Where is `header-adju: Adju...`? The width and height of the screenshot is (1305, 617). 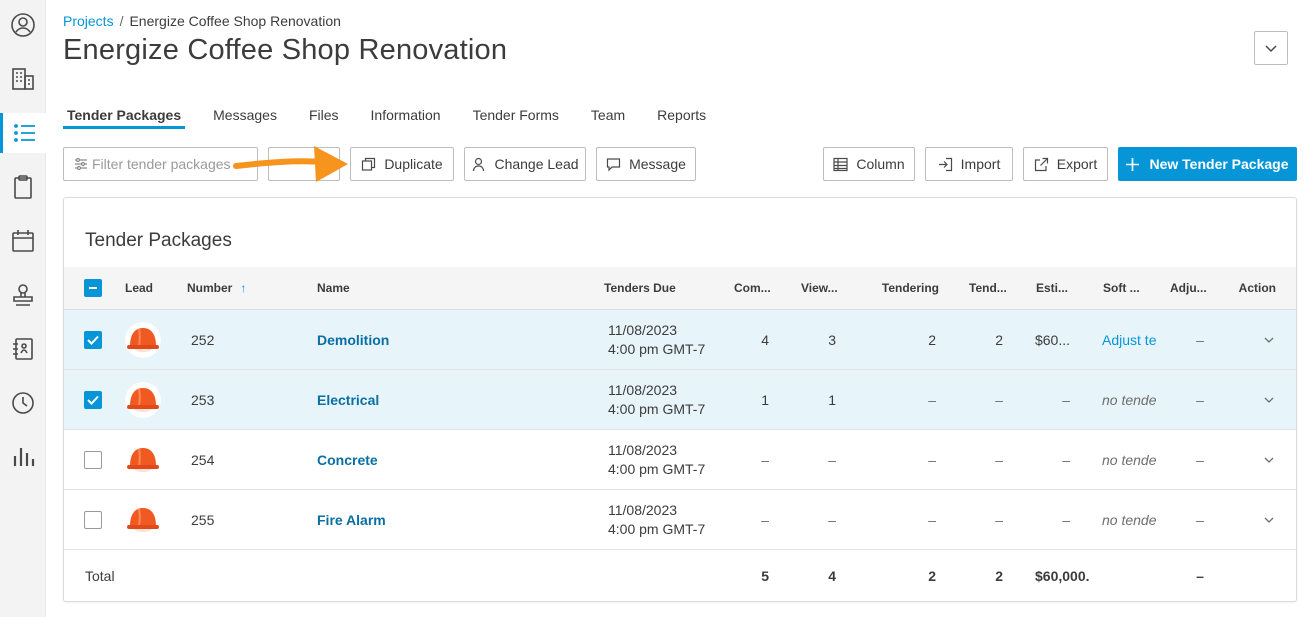 header-adju: Adju... is located at coordinates (1195, 288).